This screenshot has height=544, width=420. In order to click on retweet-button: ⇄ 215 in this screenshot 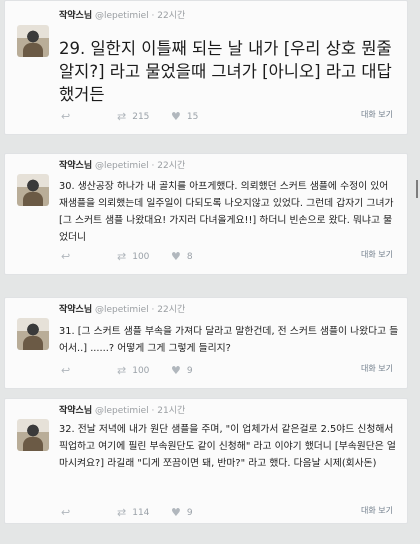, I will do `click(133, 116)`.